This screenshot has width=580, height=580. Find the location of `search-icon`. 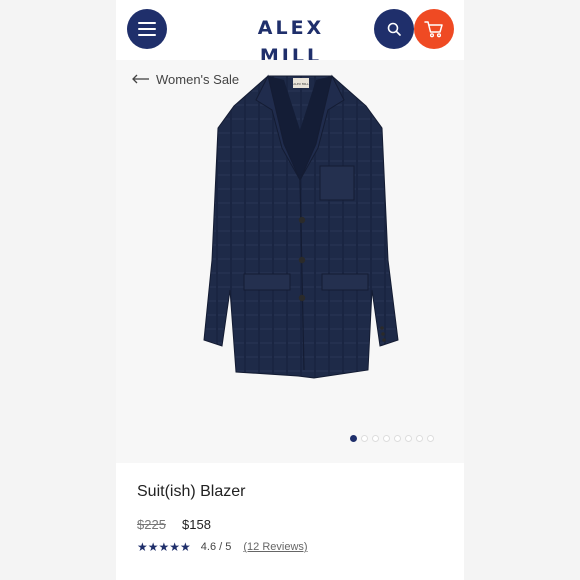

search-icon is located at coordinates (394, 29).